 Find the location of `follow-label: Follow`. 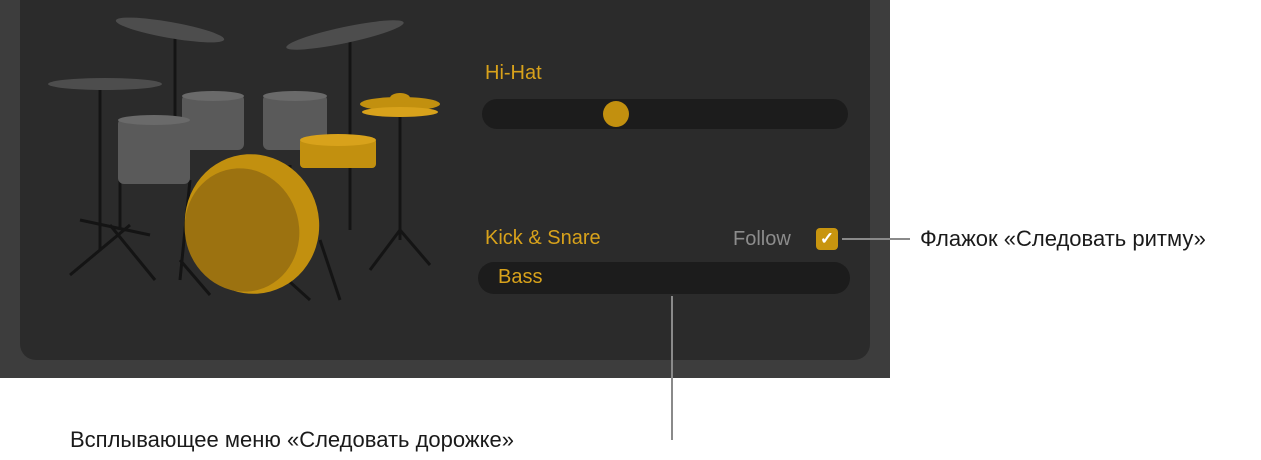

follow-label: Follow is located at coordinates (762, 239).